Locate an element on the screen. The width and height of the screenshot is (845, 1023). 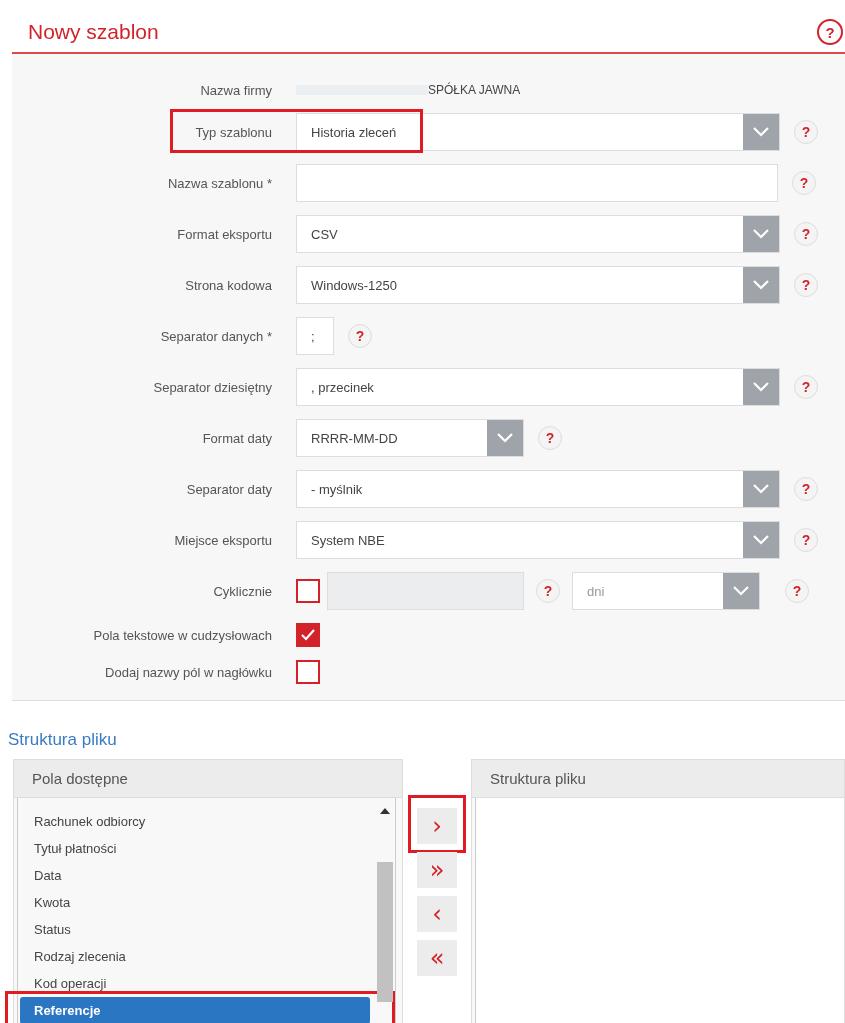
list-item: Kwota is located at coordinates (196, 902).